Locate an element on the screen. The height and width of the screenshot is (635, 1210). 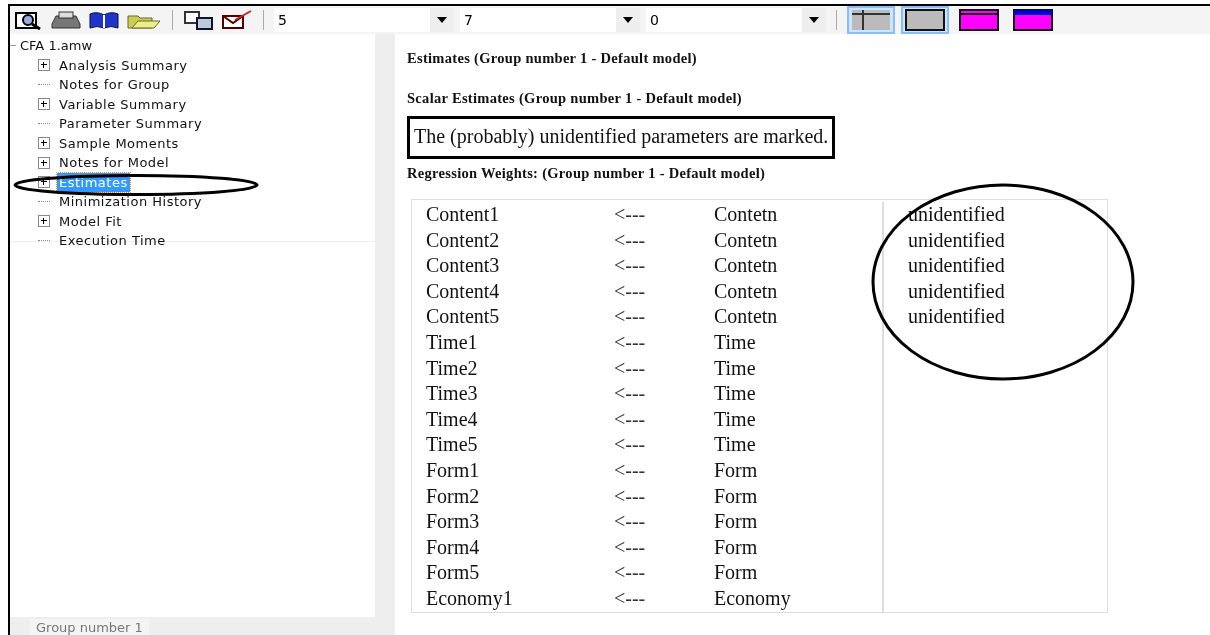
envelope-check-icon is located at coordinates (237, 20).